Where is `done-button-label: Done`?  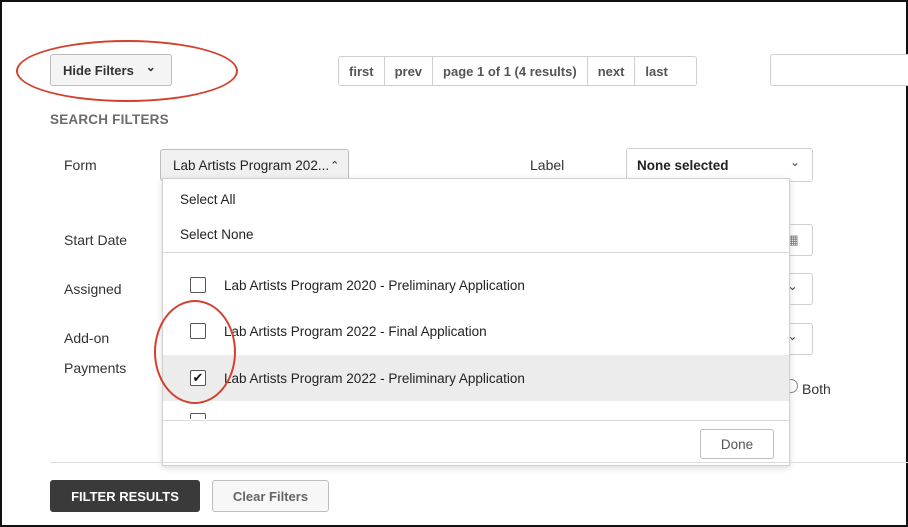
done-button-label: Done is located at coordinates (737, 444).